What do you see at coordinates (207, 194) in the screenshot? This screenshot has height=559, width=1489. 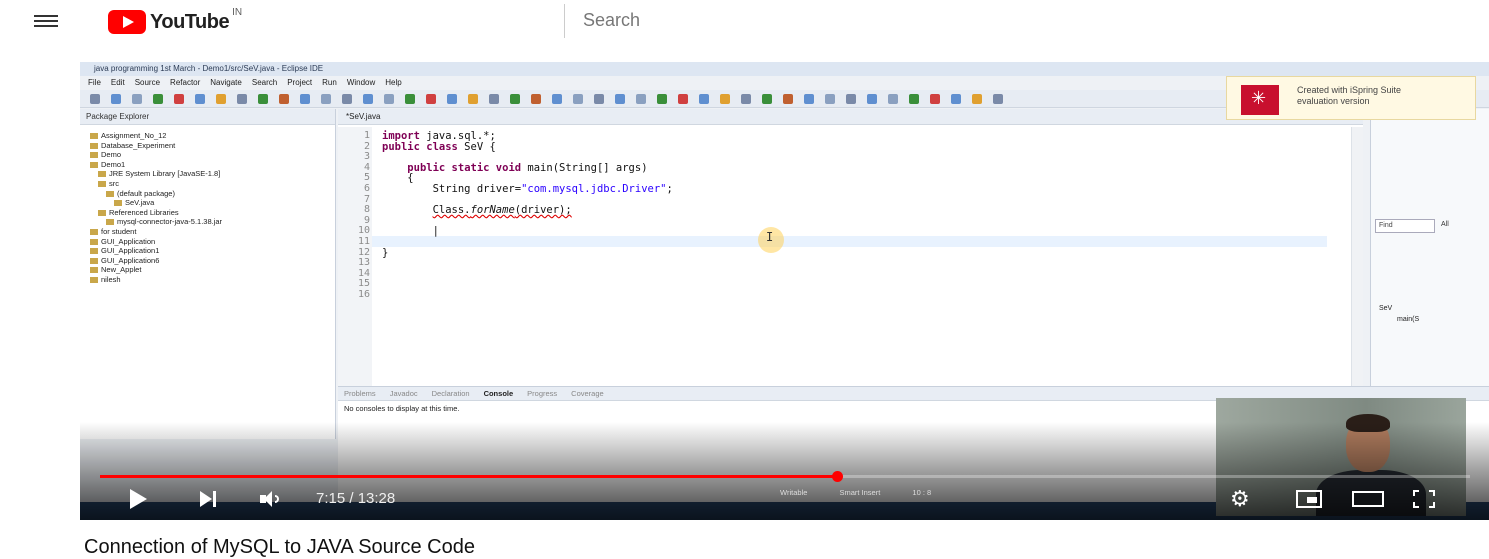 I see `tree-item: (default package)` at bounding box center [207, 194].